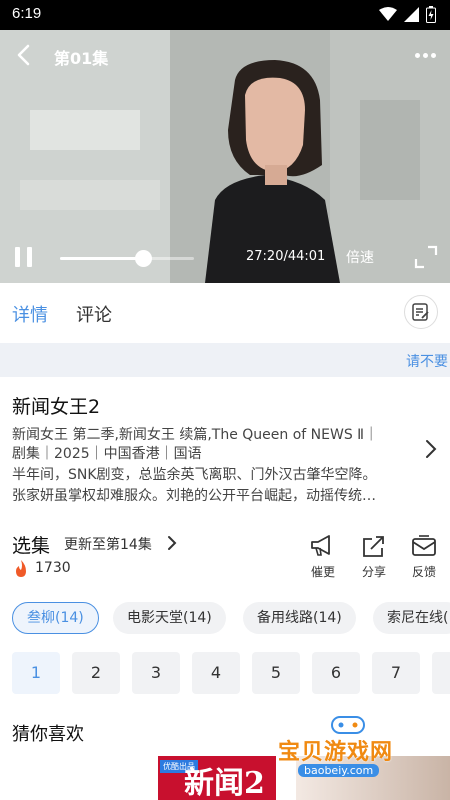 This screenshot has width=450, height=800. What do you see at coordinates (31, 546) in the screenshot?
I see `episodes-title: 选集` at bounding box center [31, 546].